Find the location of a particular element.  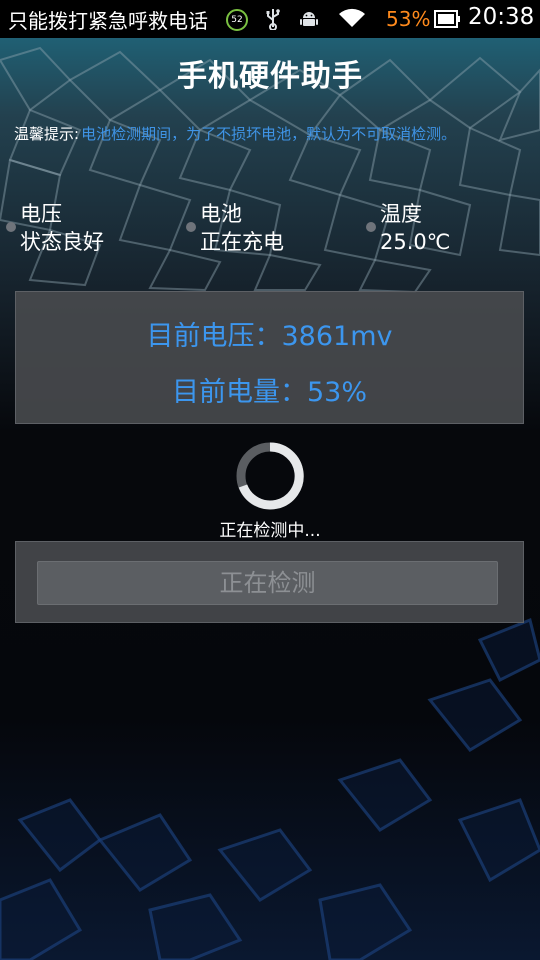

detecting-button: 正在检测 is located at coordinates (267, 583).